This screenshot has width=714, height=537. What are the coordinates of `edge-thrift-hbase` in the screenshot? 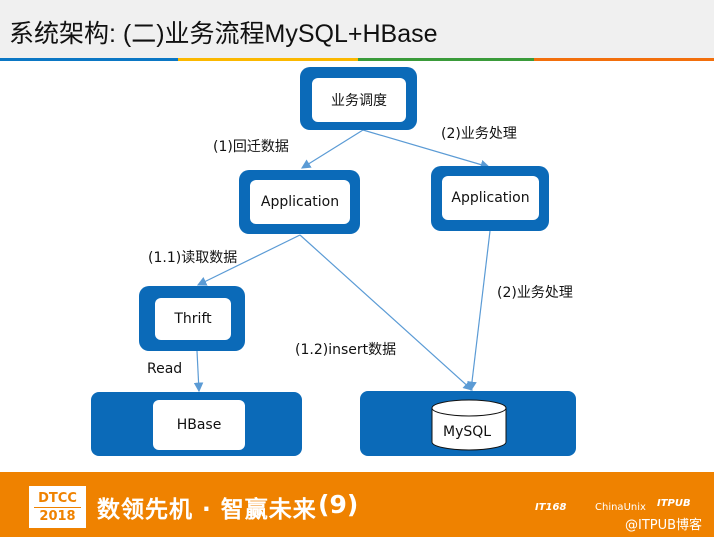 It's located at (198, 371).